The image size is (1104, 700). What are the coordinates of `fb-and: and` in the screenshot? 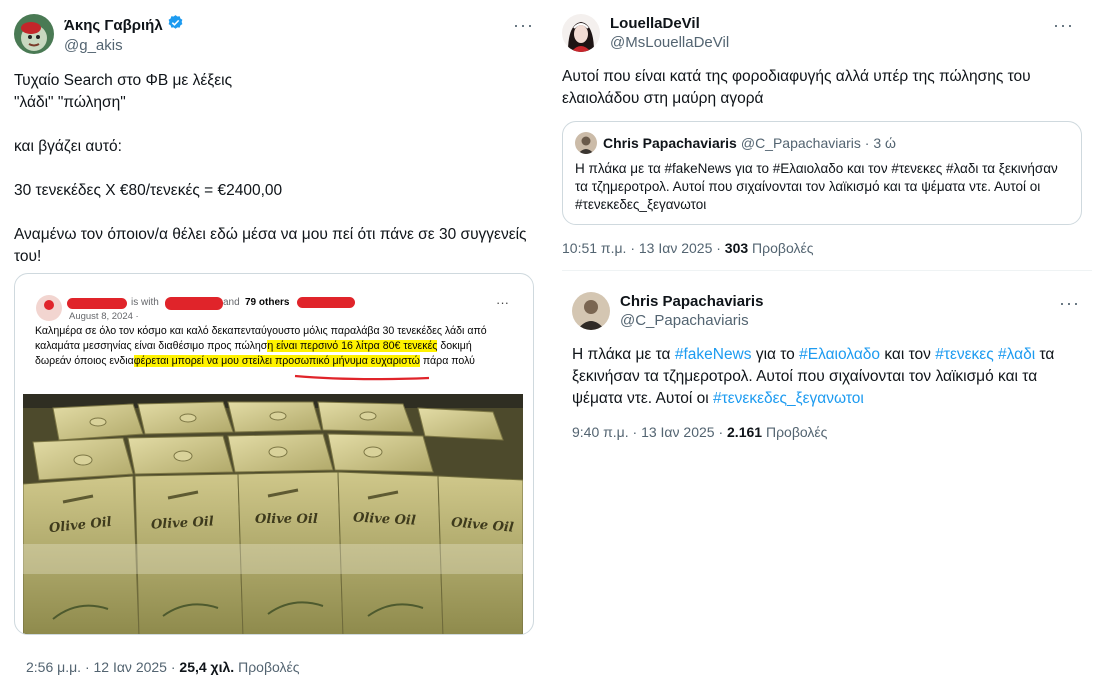 It's located at (231, 302).